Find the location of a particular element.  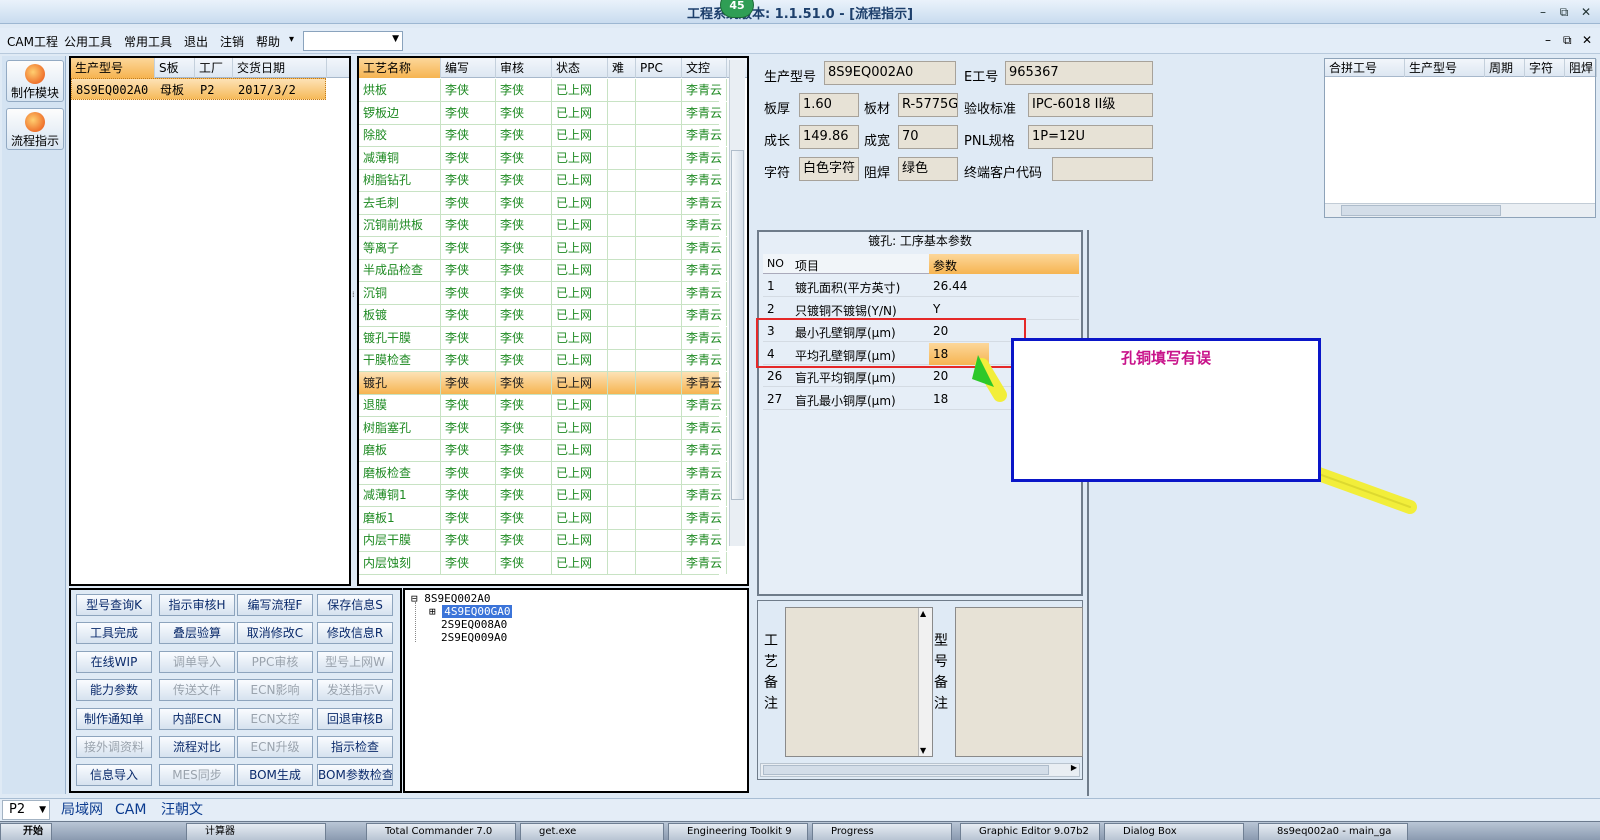

col-s-board: S板 is located at coordinates (175, 68).